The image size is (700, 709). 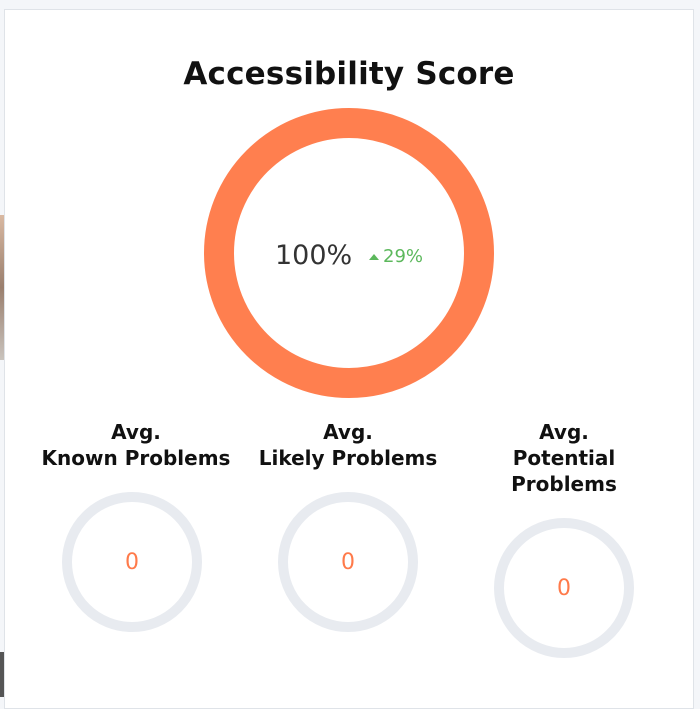 I want to click on potential-problems-value: 0, so click(x=564, y=588).